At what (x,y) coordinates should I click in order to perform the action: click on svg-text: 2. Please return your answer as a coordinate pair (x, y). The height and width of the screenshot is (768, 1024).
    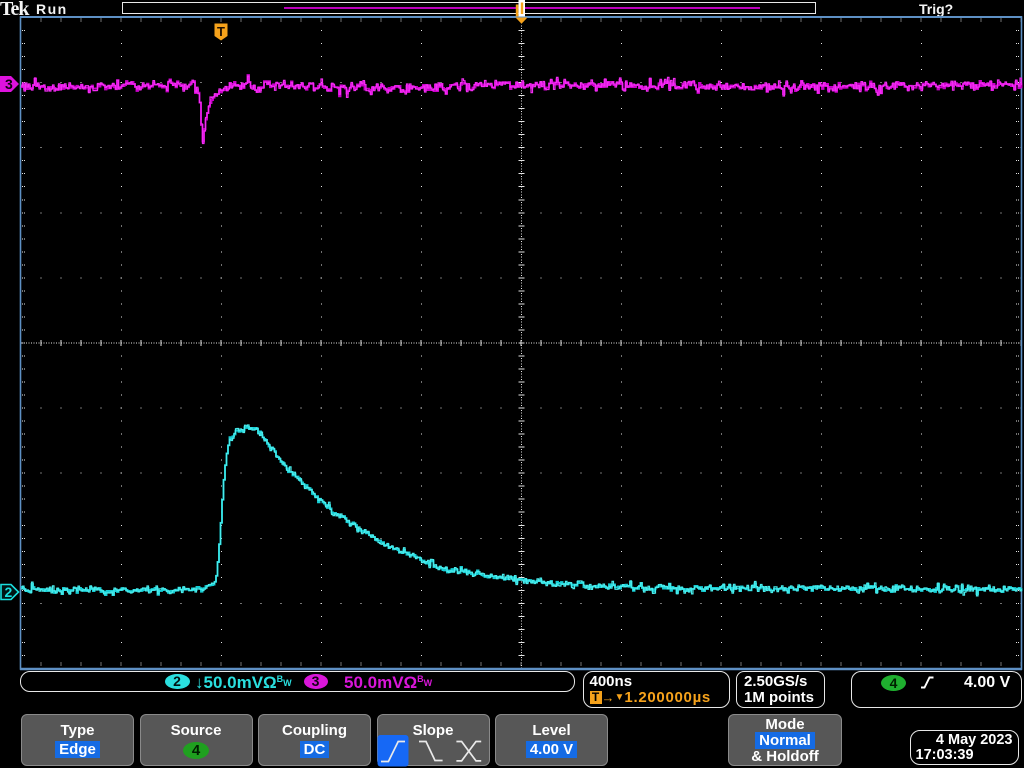
    Looking at the image, I should click on (9, 592).